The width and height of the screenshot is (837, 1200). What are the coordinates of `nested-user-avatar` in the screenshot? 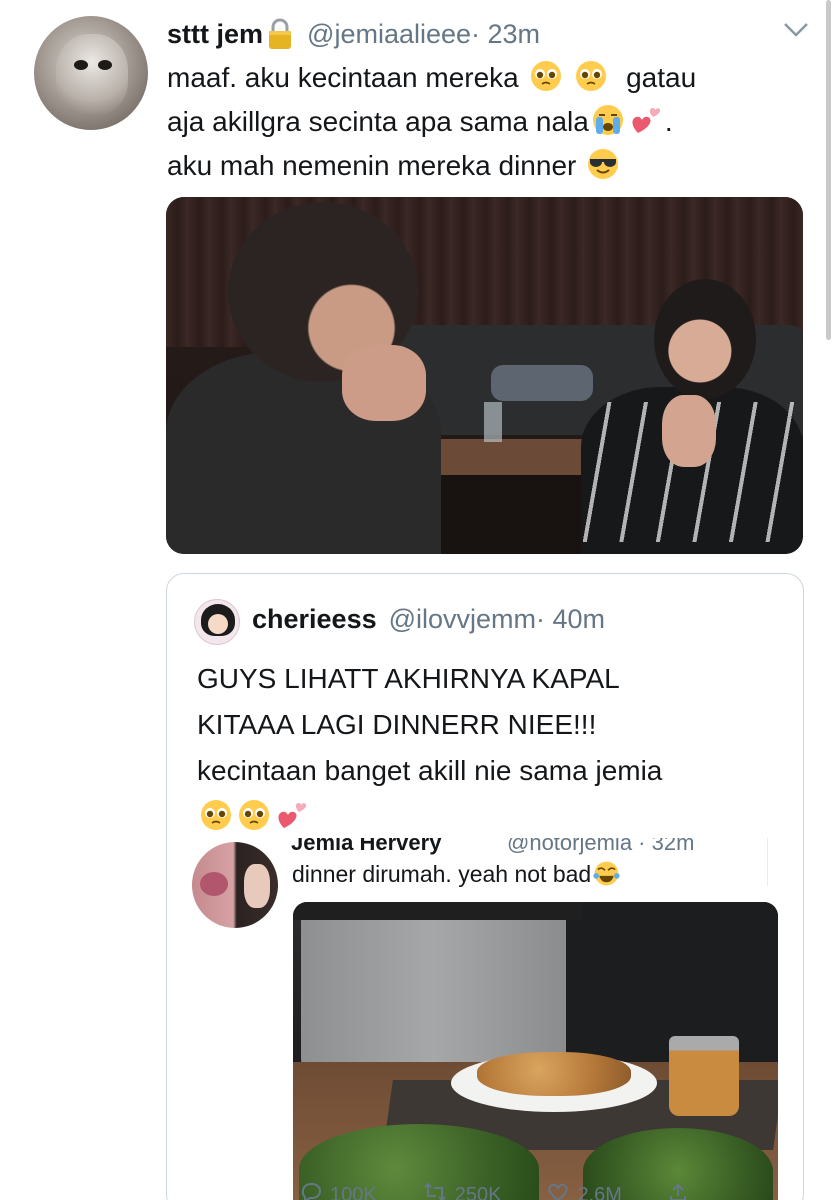 It's located at (235, 885).